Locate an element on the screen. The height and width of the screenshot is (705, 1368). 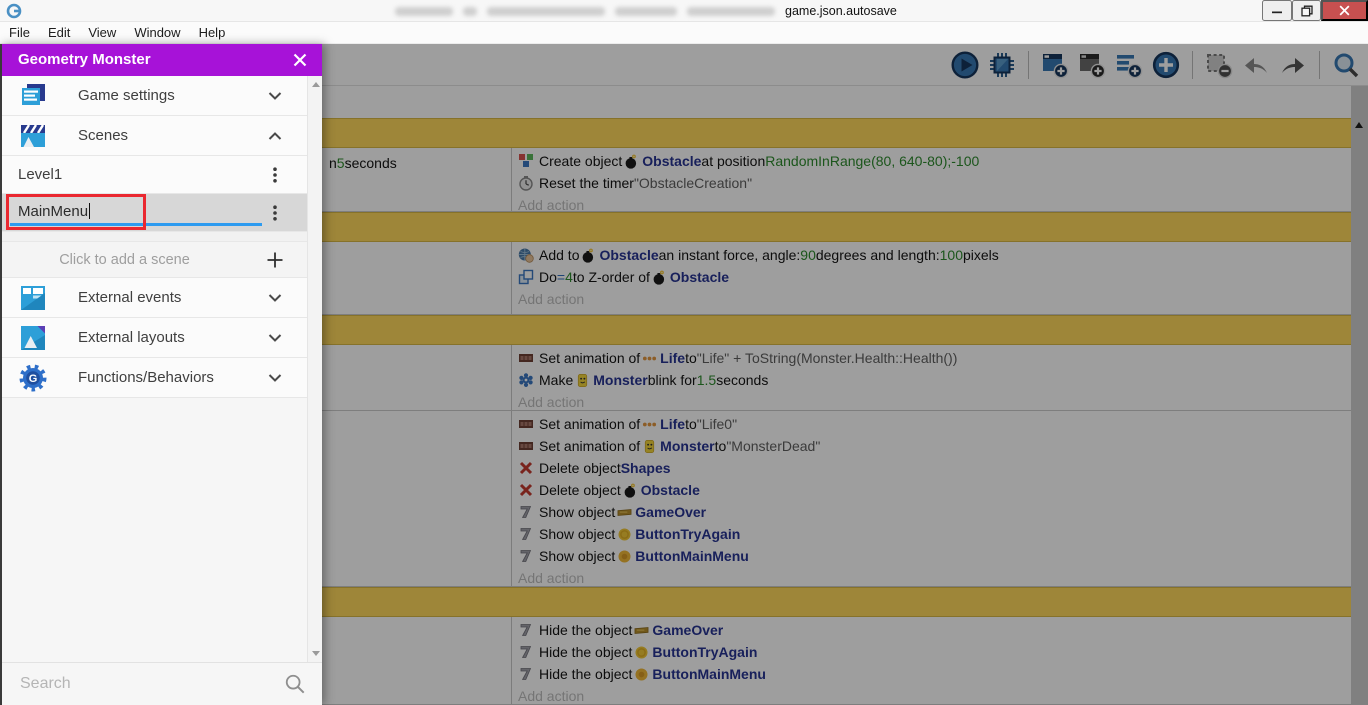
functions-icon: G is located at coordinates (33, 378).